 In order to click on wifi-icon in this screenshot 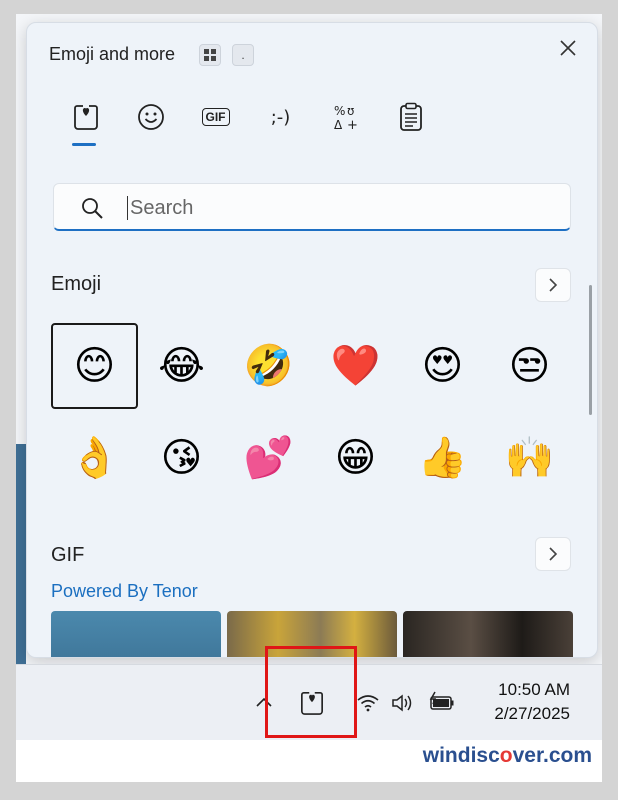, I will do `click(368, 703)`.